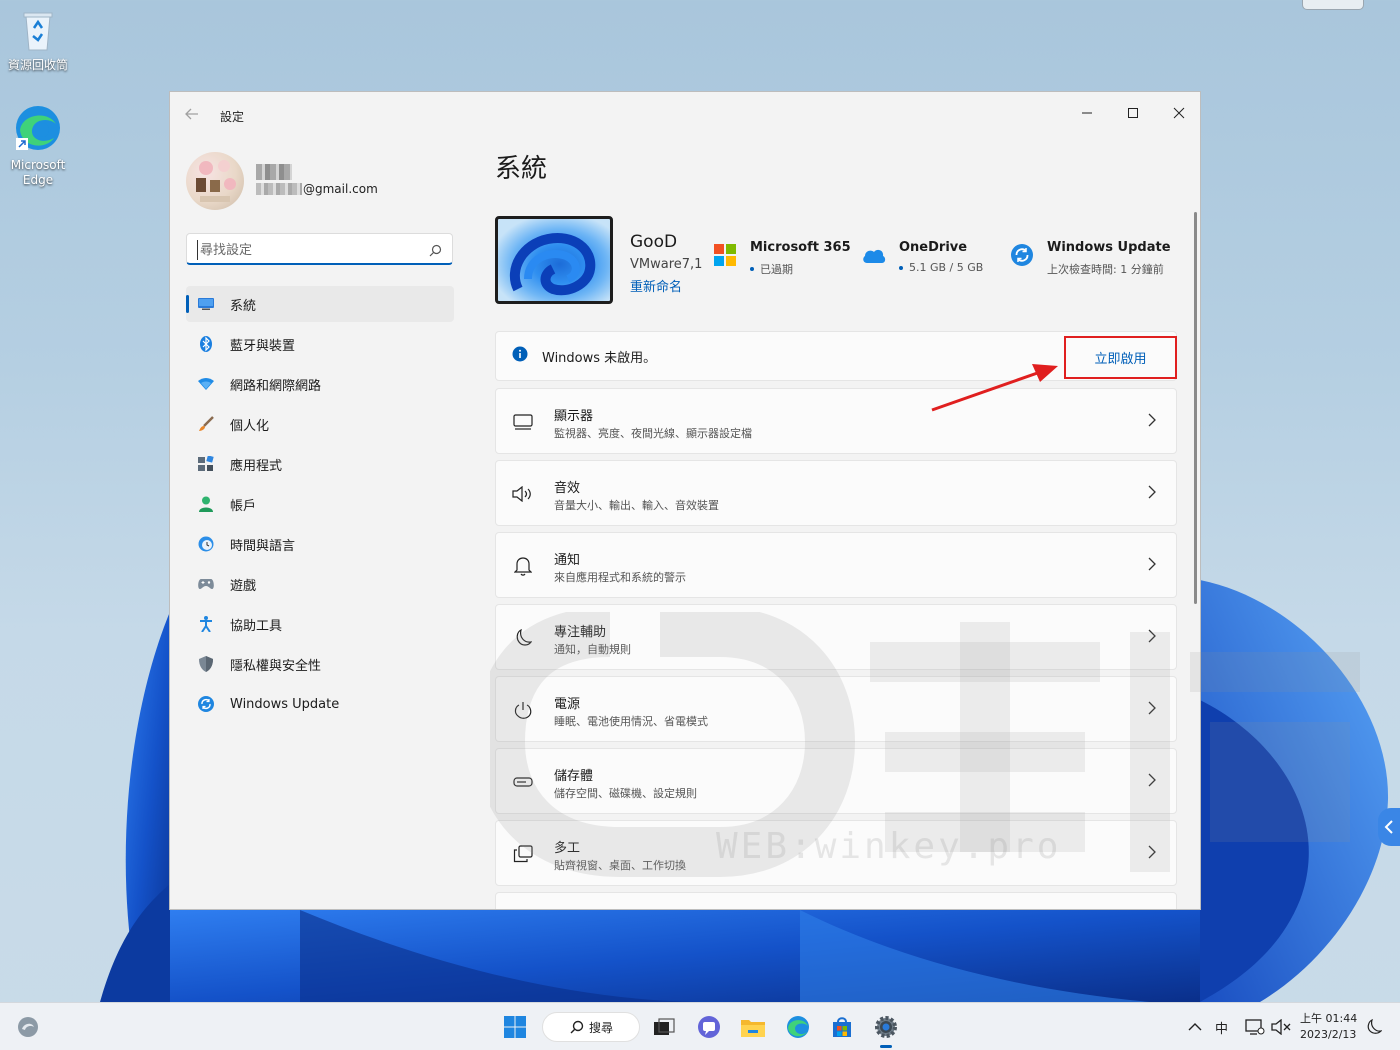 The image size is (1400, 1050). I want to click on setting-subtitle: 通知，自動規則, so click(592, 649).